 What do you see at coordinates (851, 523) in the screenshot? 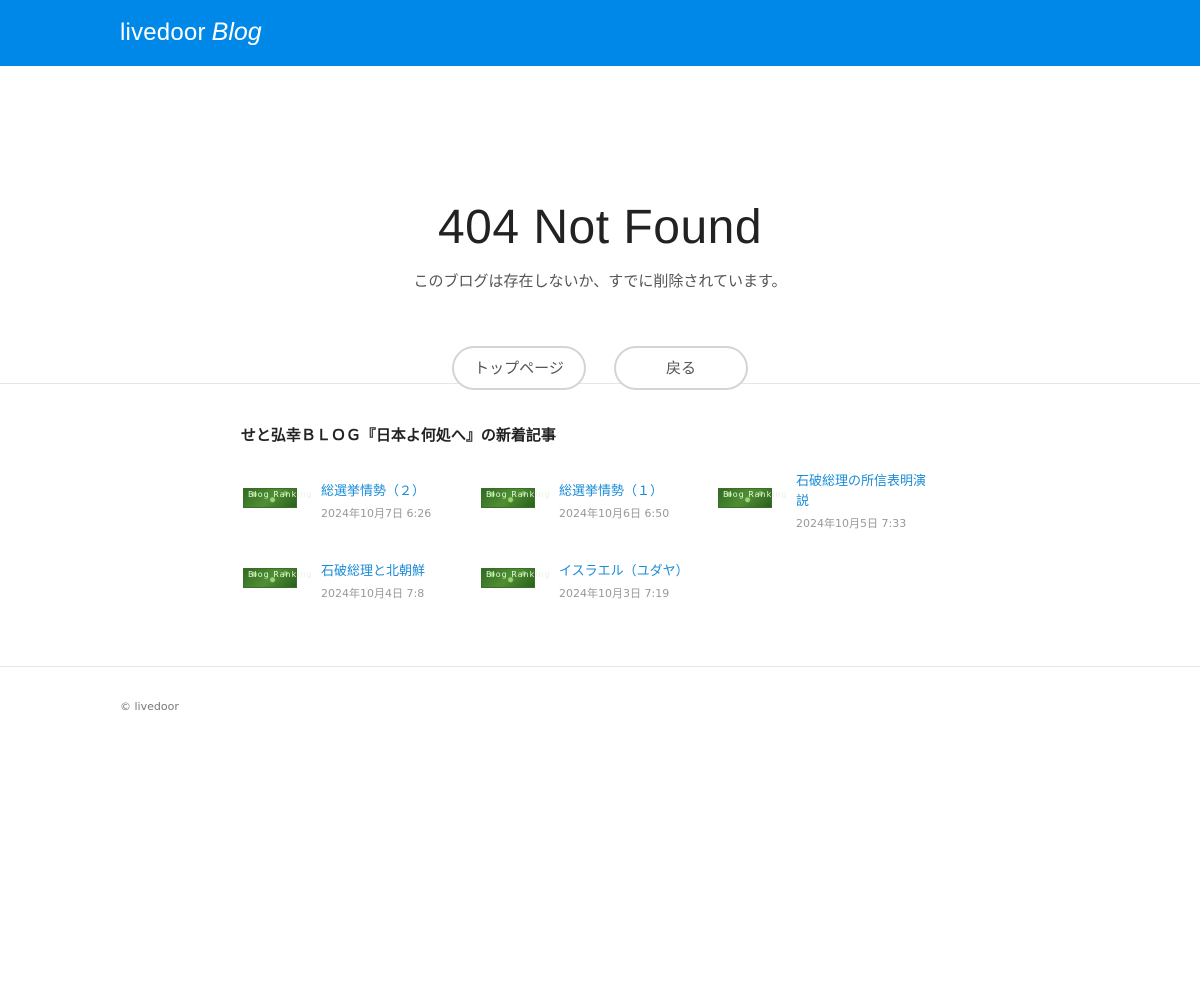
I see `article-date: 2024年10月5日 7:33` at bounding box center [851, 523].